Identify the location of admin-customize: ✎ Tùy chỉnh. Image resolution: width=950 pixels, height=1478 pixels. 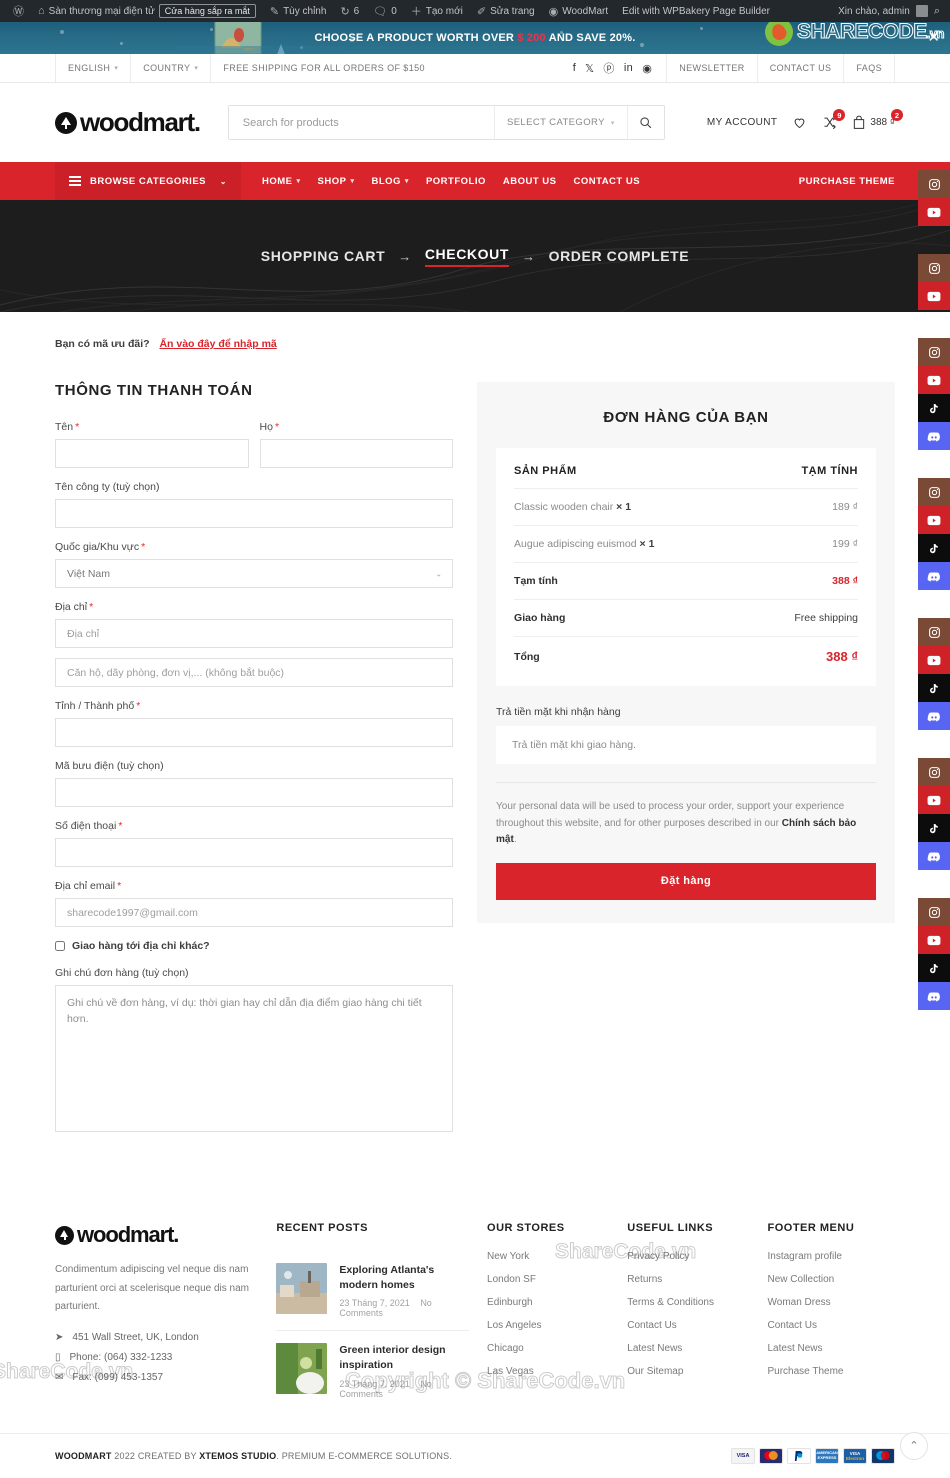
(298, 11).